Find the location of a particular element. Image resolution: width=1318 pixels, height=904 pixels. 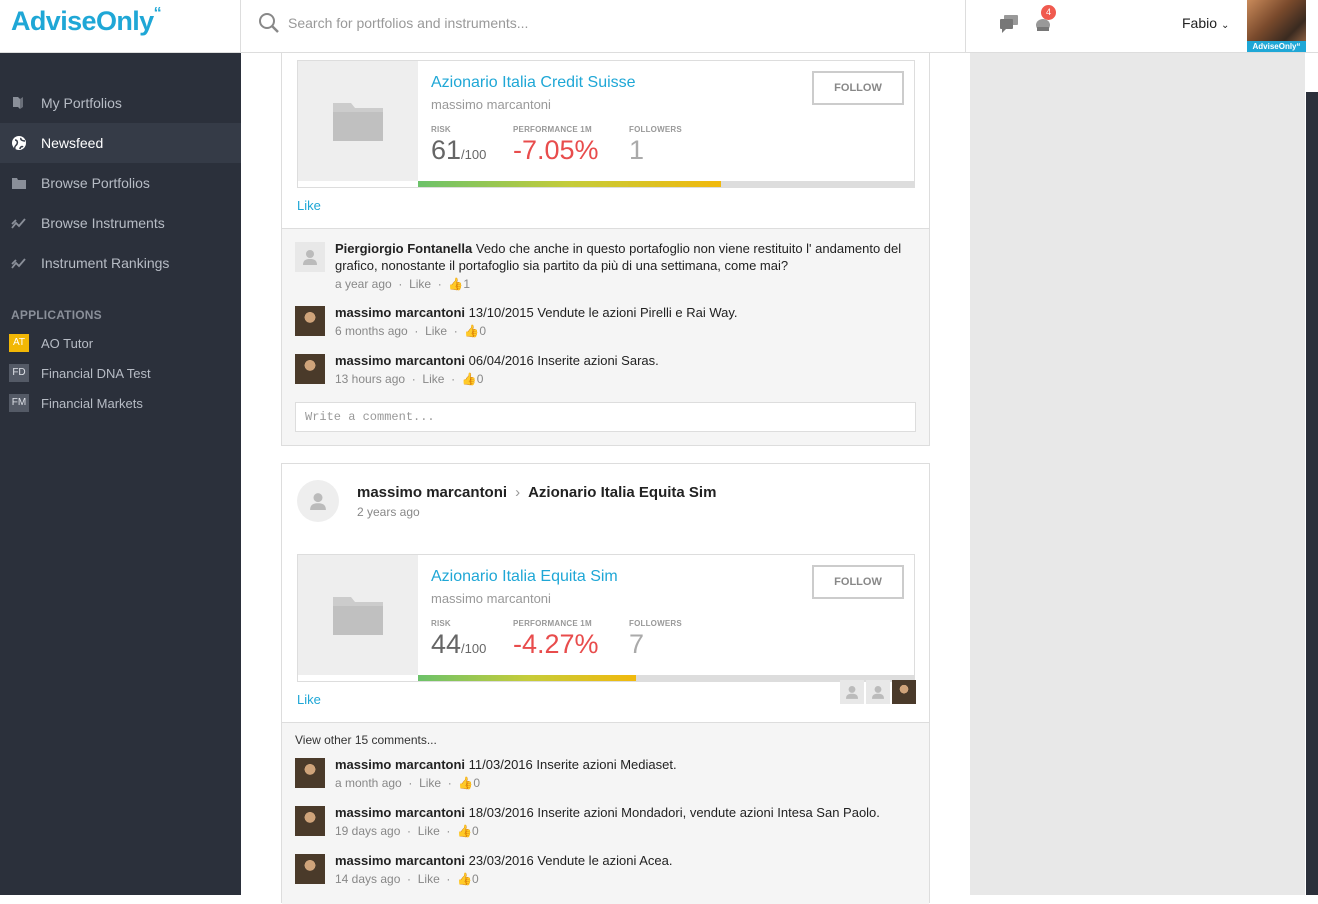

sidebar-item-instrument-rankings: Instrument Rankings is located at coordinates (120, 263).